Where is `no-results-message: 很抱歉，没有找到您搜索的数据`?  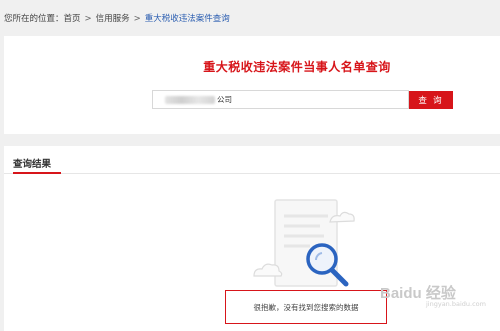 no-results-message: 很抱歉，没有找到您搜索的数据 is located at coordinates (306, 307).